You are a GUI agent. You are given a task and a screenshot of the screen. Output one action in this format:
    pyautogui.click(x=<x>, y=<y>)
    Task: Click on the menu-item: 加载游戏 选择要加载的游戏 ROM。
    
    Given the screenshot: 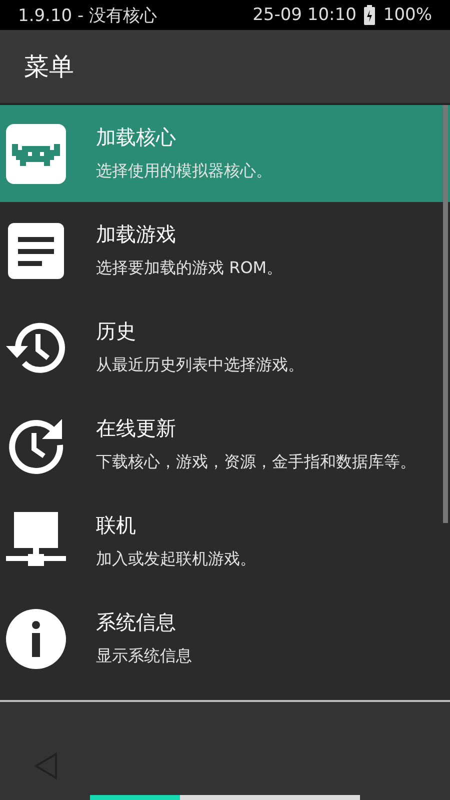 What is the action you would take?
    pyautogui.click(x=225, y=250)
    